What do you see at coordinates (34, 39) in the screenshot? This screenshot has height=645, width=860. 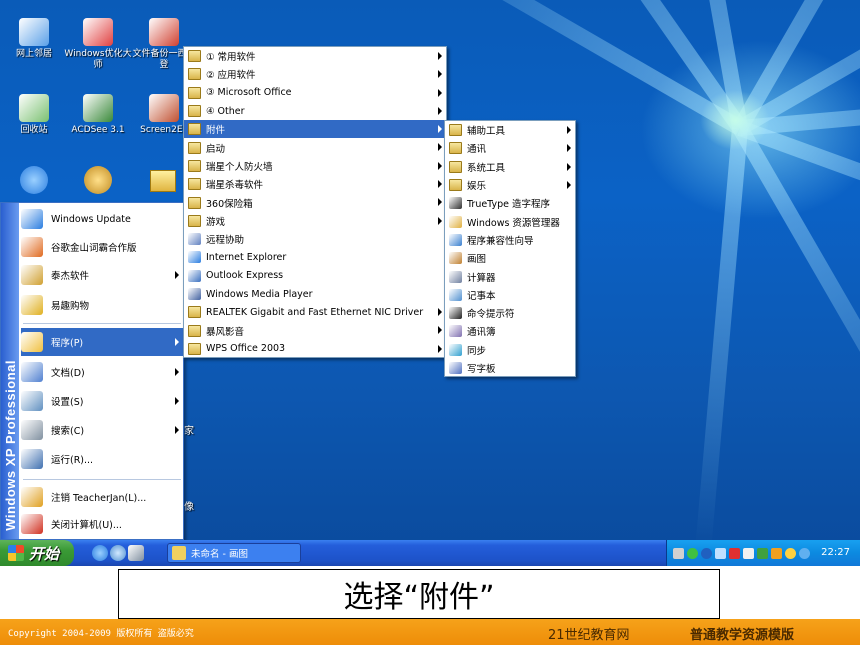 I see `desktop-icon: 网上邻居` at bounding box center [34, 39].